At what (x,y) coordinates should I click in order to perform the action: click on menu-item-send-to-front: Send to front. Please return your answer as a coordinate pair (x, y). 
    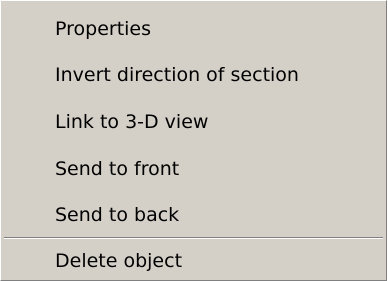
    Looking at the image, I should click on (193, 169).